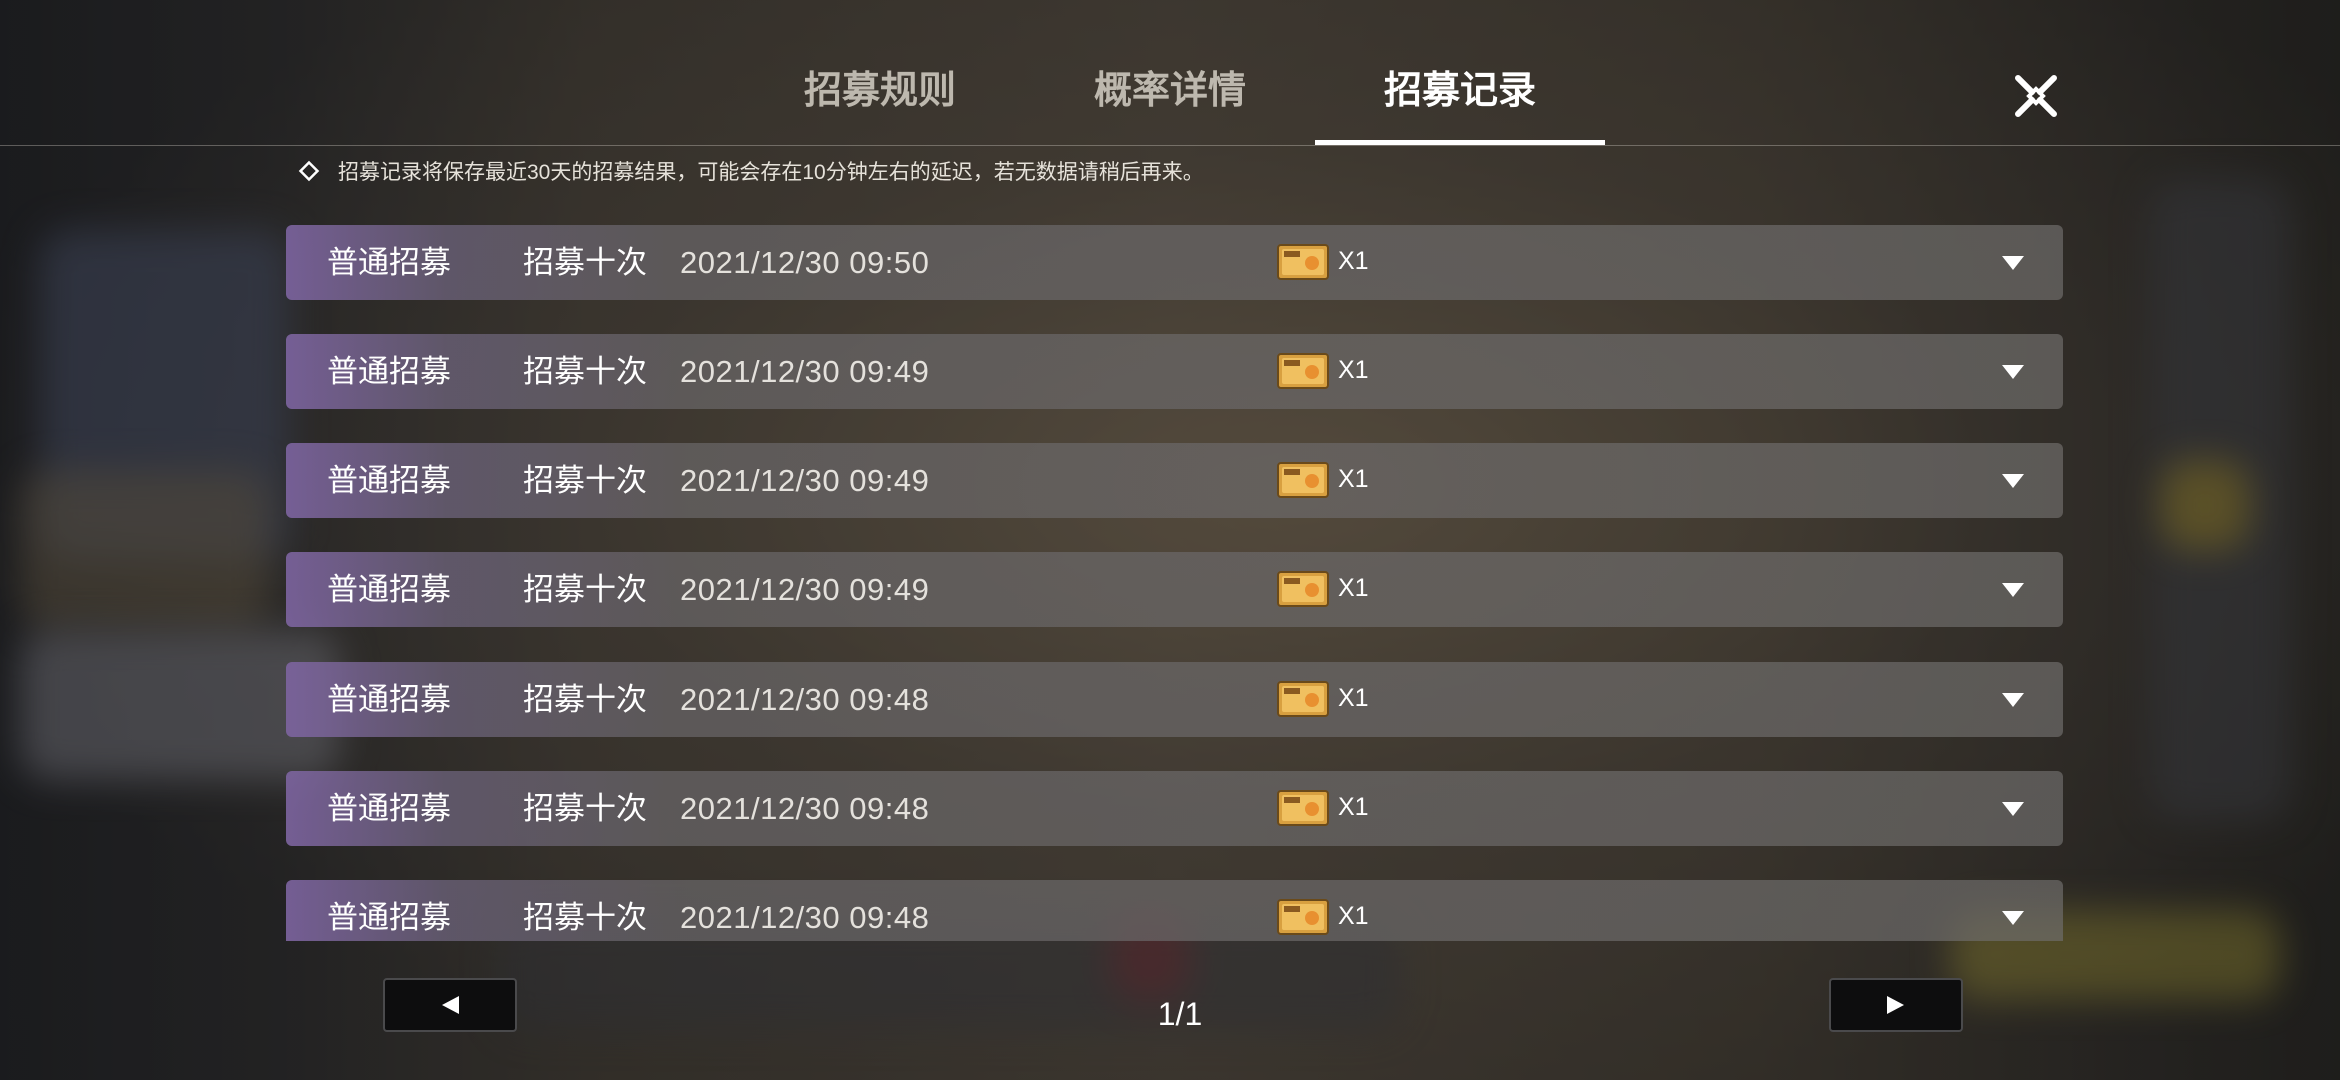 The height and width of the screenshot is (1080, 2340). Describe the element at coordinates (1174, 262) in the screenshot. I see `record-row: 普通招募 招募十次 2021/12/30 09:50 X1` at that location.